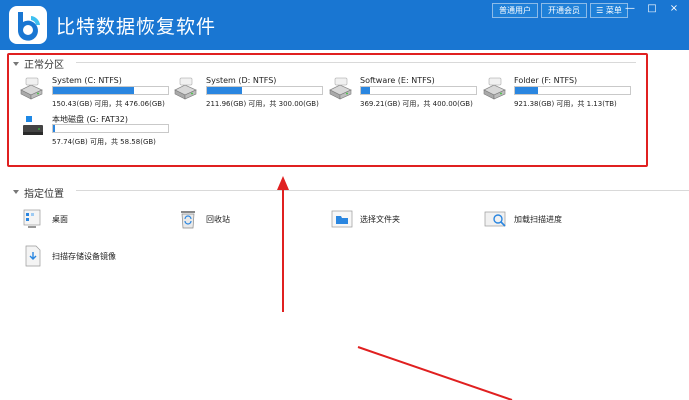 The height and width of the screenshot is (400, 689). What do you see at coordinates (283, 183) in the screenshot?
I see `annotation-arrowhead` at bounding box center [283, 183].